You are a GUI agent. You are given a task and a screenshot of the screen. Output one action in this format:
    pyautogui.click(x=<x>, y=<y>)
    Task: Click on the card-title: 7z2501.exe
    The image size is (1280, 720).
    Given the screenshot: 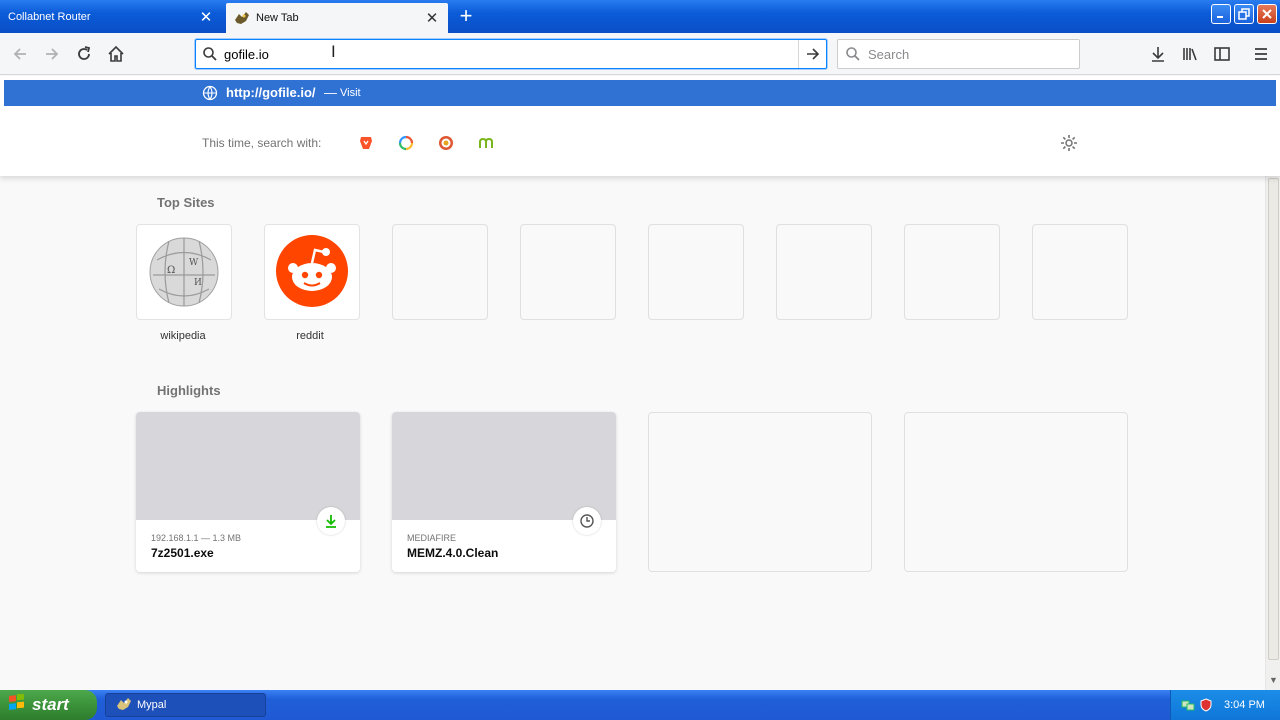 What is the action you would take?
    pyautogui.click(x=182, y=553)
    